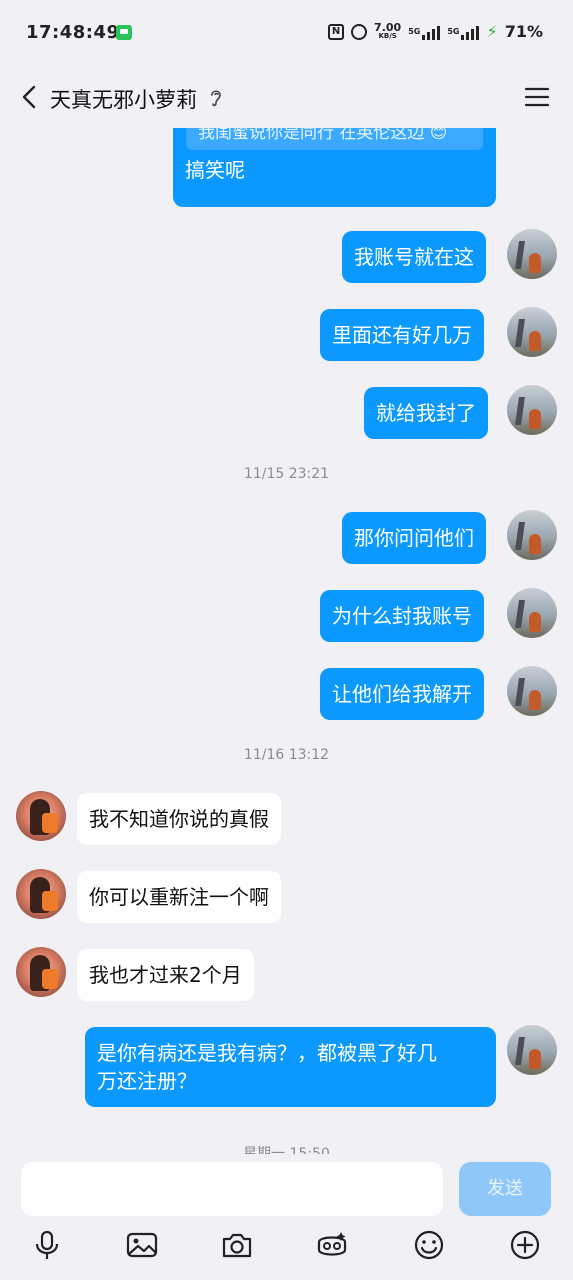 This screenshot has height=1280, width=573. What do you see at coordinates (286, 474) in the screenshot?
I see `timestamp: 11/15 23:21` at bounding box center [286, 474].